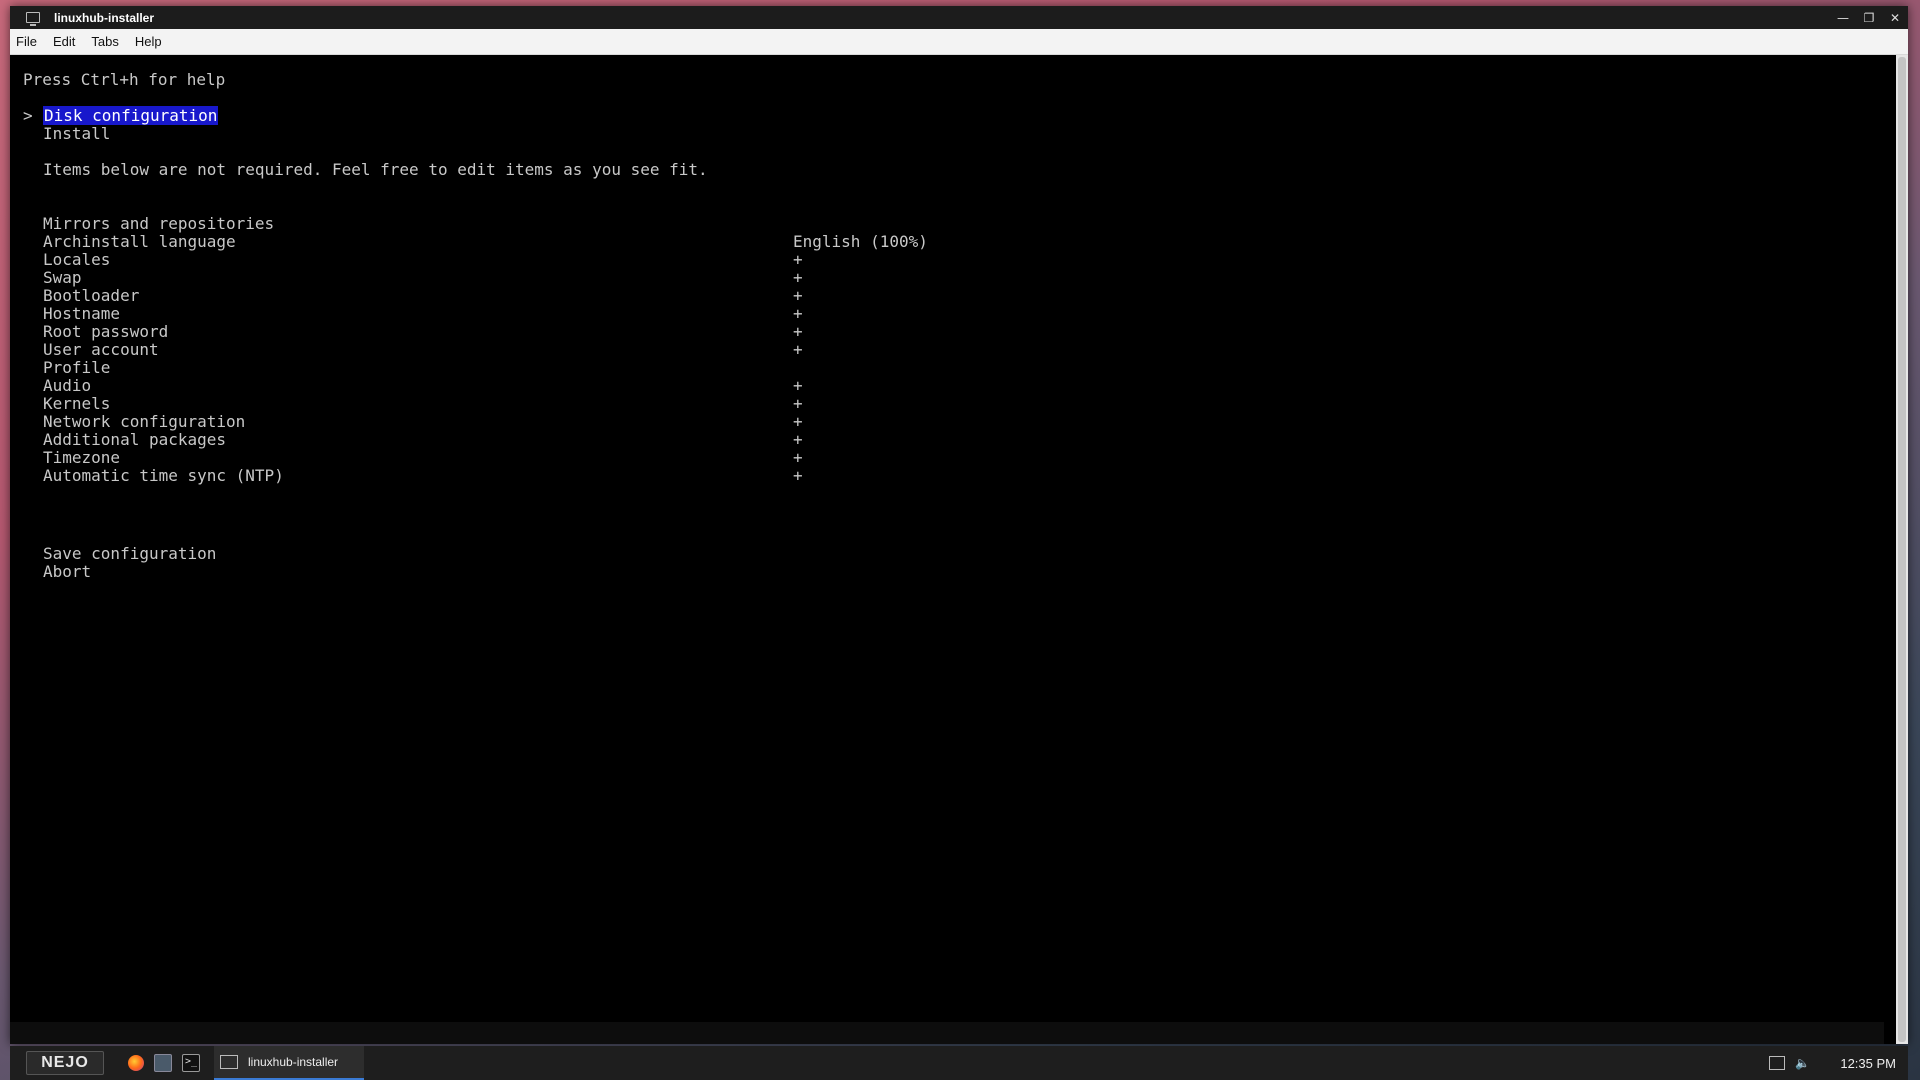  Describe the element at coordinates (1868, 1063) in the screenshot. I see `clock: 12:35 PM` at that location.